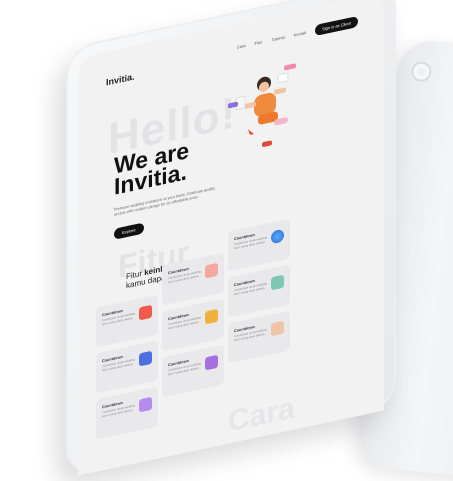 The height and width of the screenshot is (481, 453). I want to click on folder-icon, so click(277, 328).